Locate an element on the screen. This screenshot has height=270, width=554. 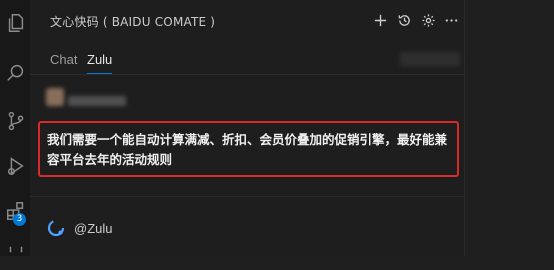
activity-bar: 3 is located at coordinates (15, 128).